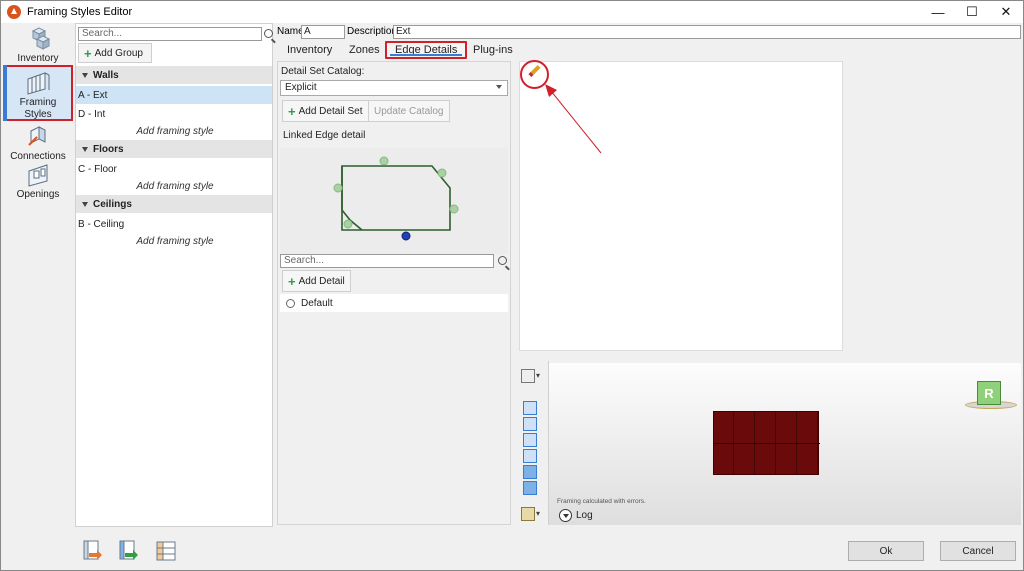  I want to click on add-detail-label: Add Detail, so click(321, 281).